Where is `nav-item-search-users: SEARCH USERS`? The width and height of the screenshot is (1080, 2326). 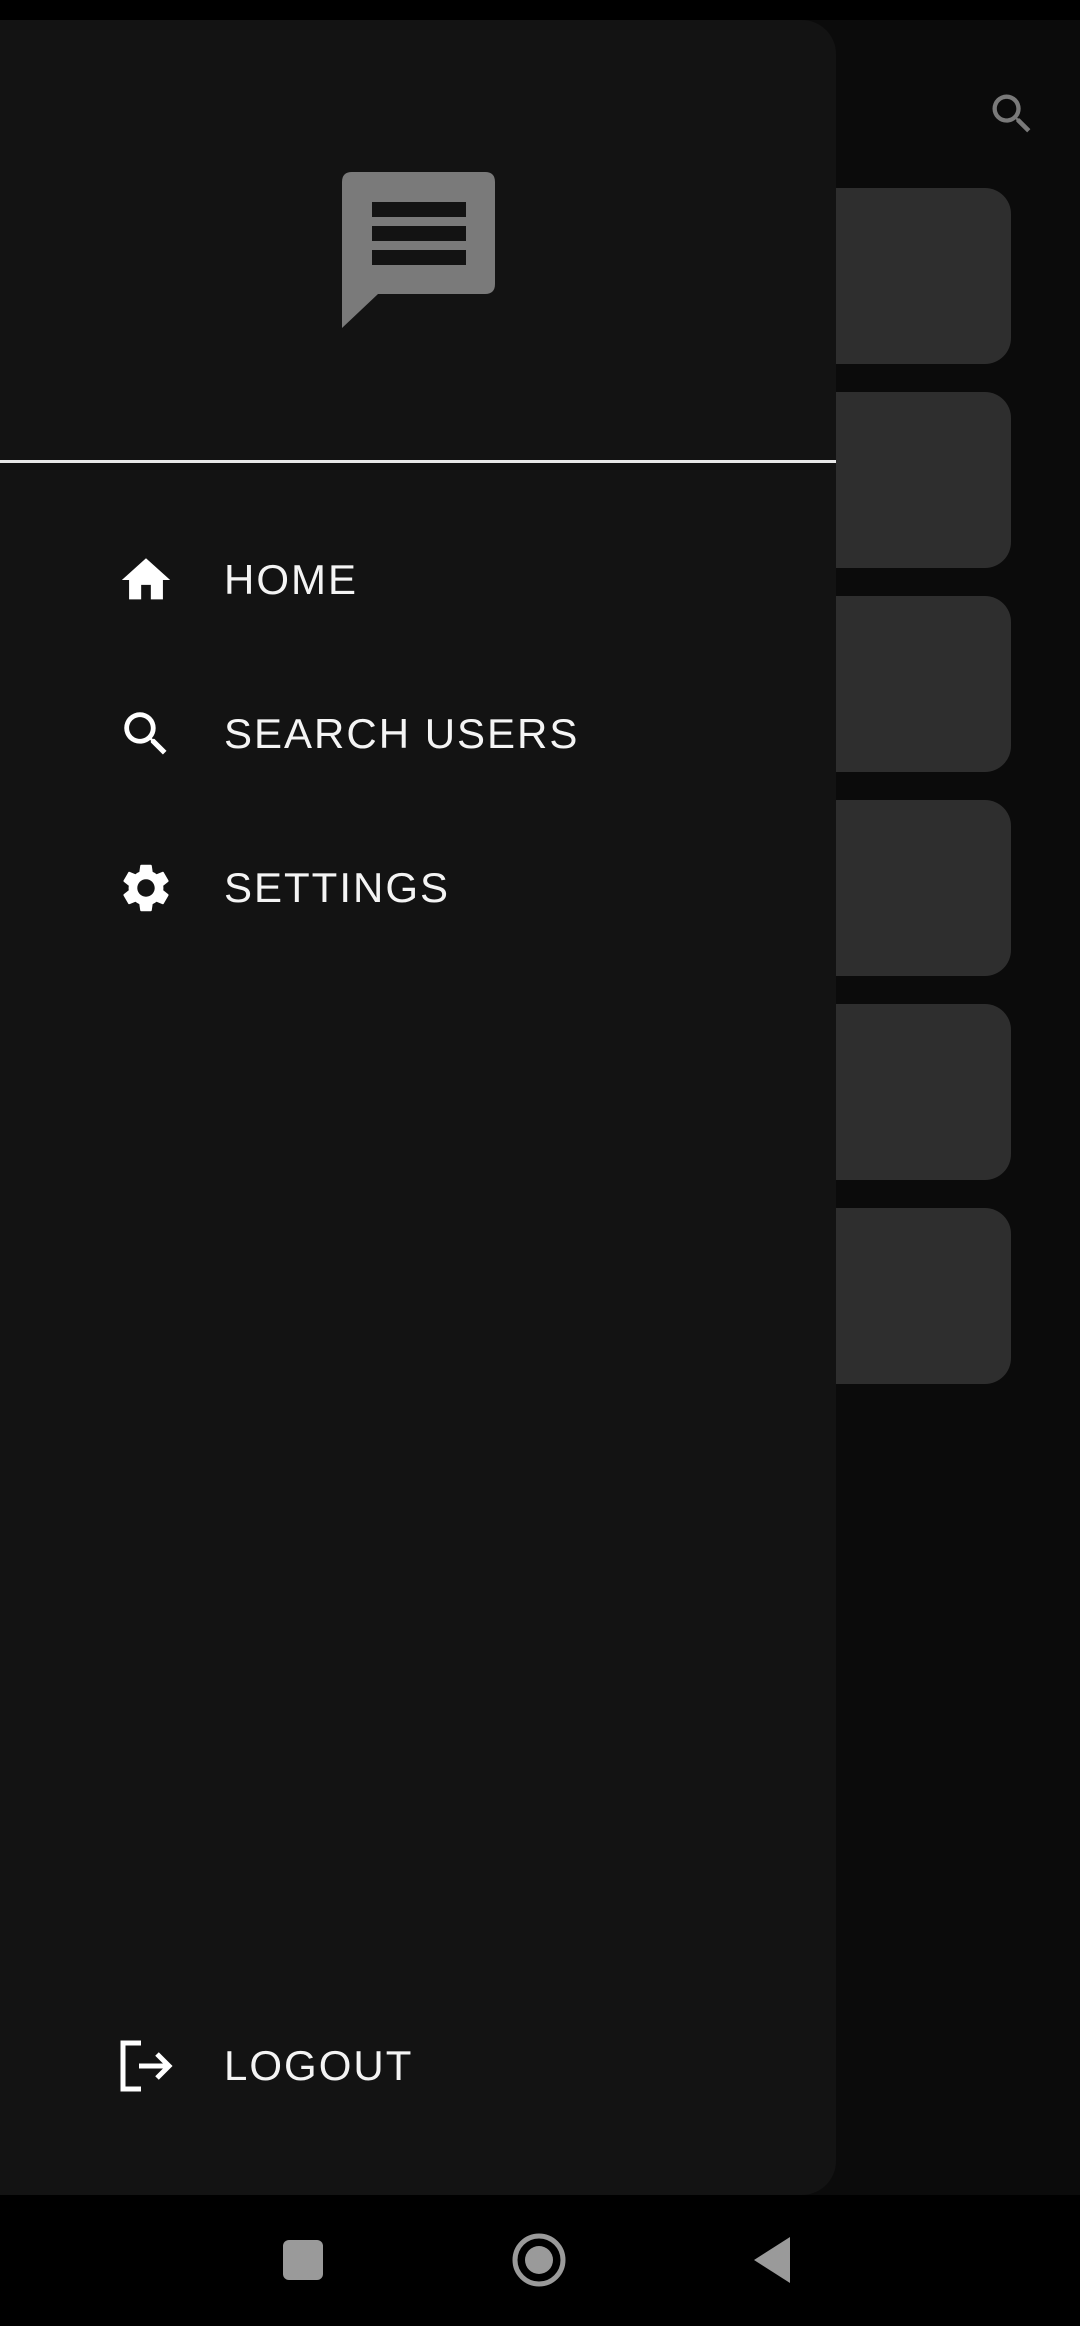
nav-item-search-users: SEARCH USERS is located at coordinates (418, 734).